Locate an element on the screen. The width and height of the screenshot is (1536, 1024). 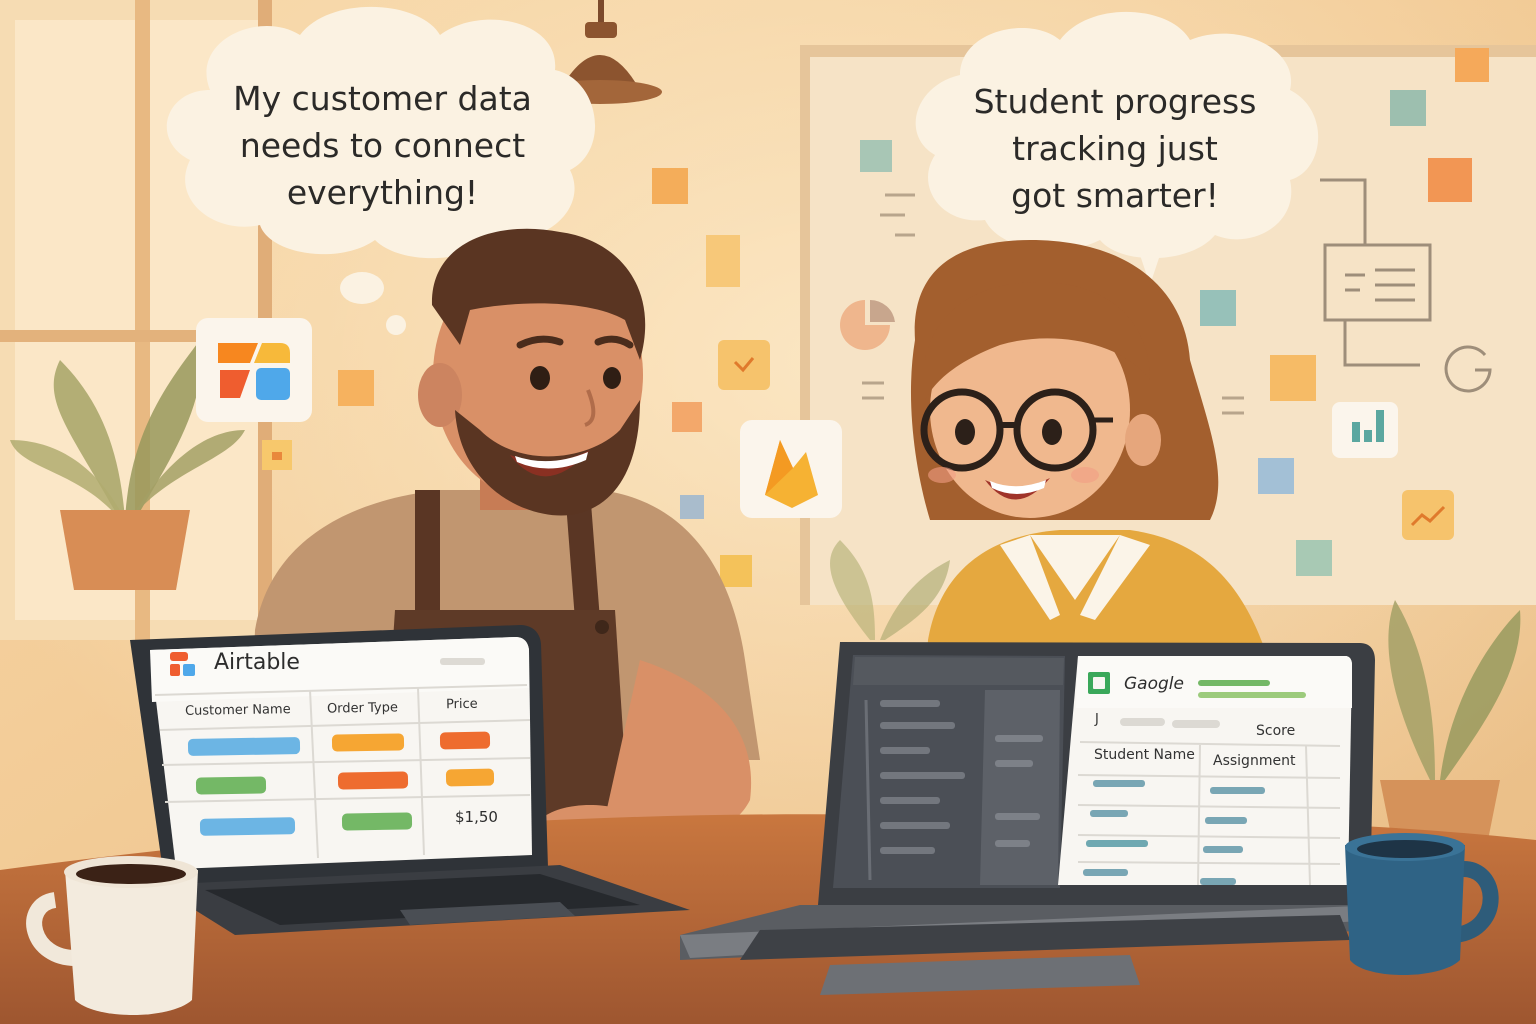
airtable-logo-icon is located at coordinates (254, 370).